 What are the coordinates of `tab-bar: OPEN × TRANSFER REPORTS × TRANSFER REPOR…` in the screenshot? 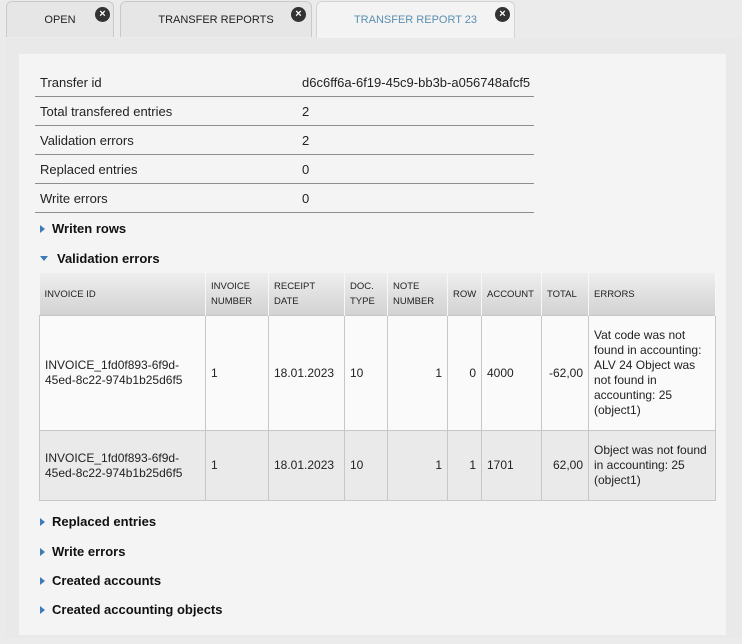 It's located at (371, 20).